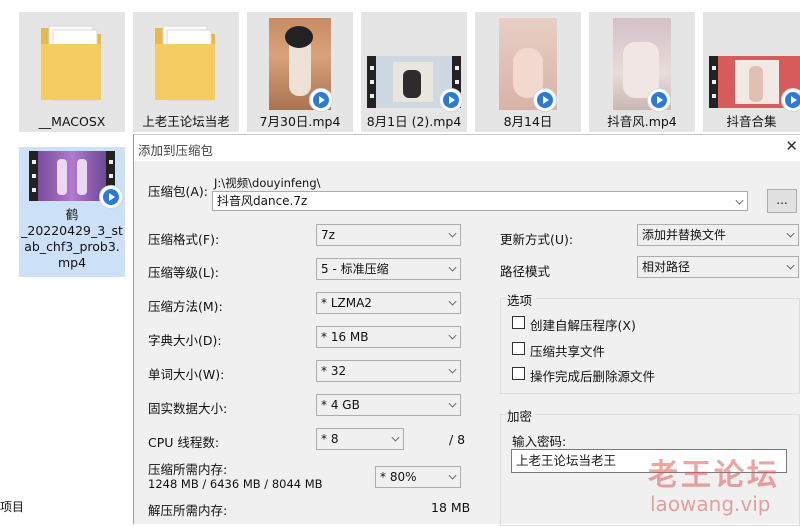 Image resolution: width=800 pixels, height=526 pixels. I want to click on sfx-checkbox, so click(518, 322).